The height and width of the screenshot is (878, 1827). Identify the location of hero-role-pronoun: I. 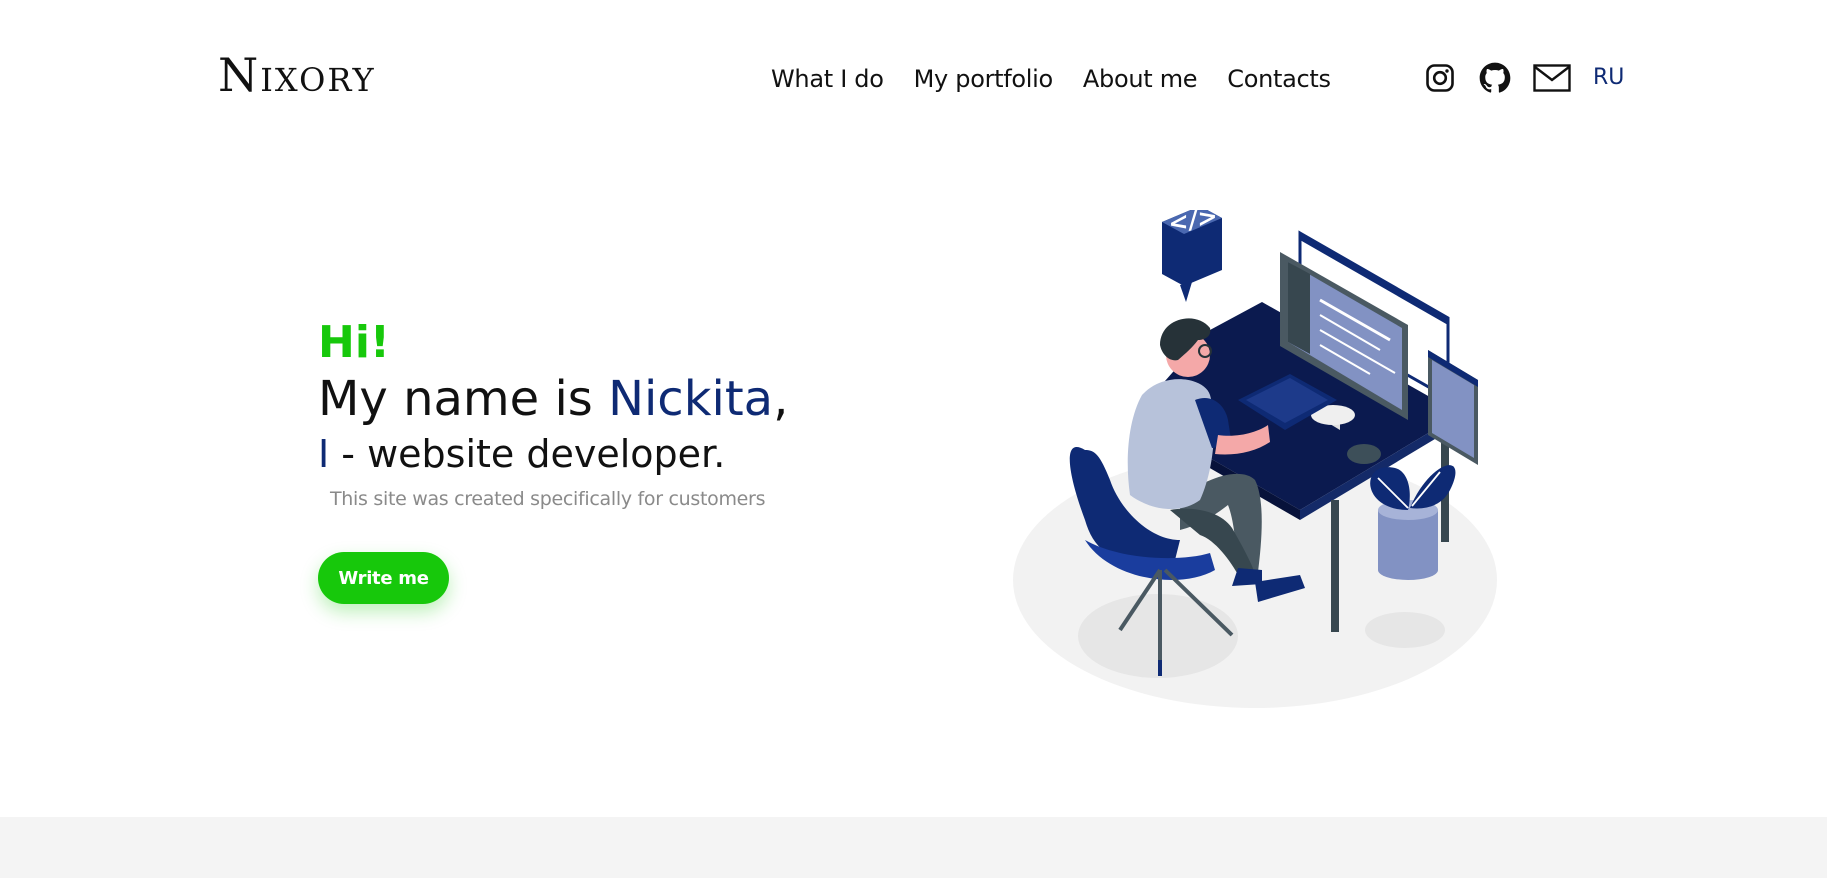
(324, 454).